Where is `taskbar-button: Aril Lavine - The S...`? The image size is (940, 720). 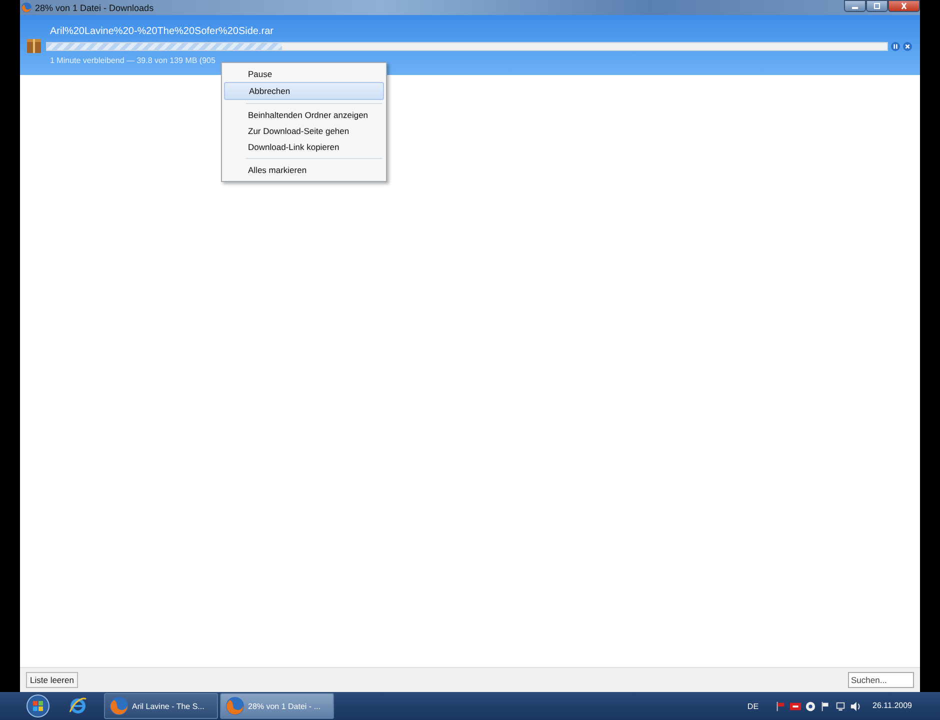
taskbar-button: Aril Lavine - The S... is located at coordinates (161, 706).